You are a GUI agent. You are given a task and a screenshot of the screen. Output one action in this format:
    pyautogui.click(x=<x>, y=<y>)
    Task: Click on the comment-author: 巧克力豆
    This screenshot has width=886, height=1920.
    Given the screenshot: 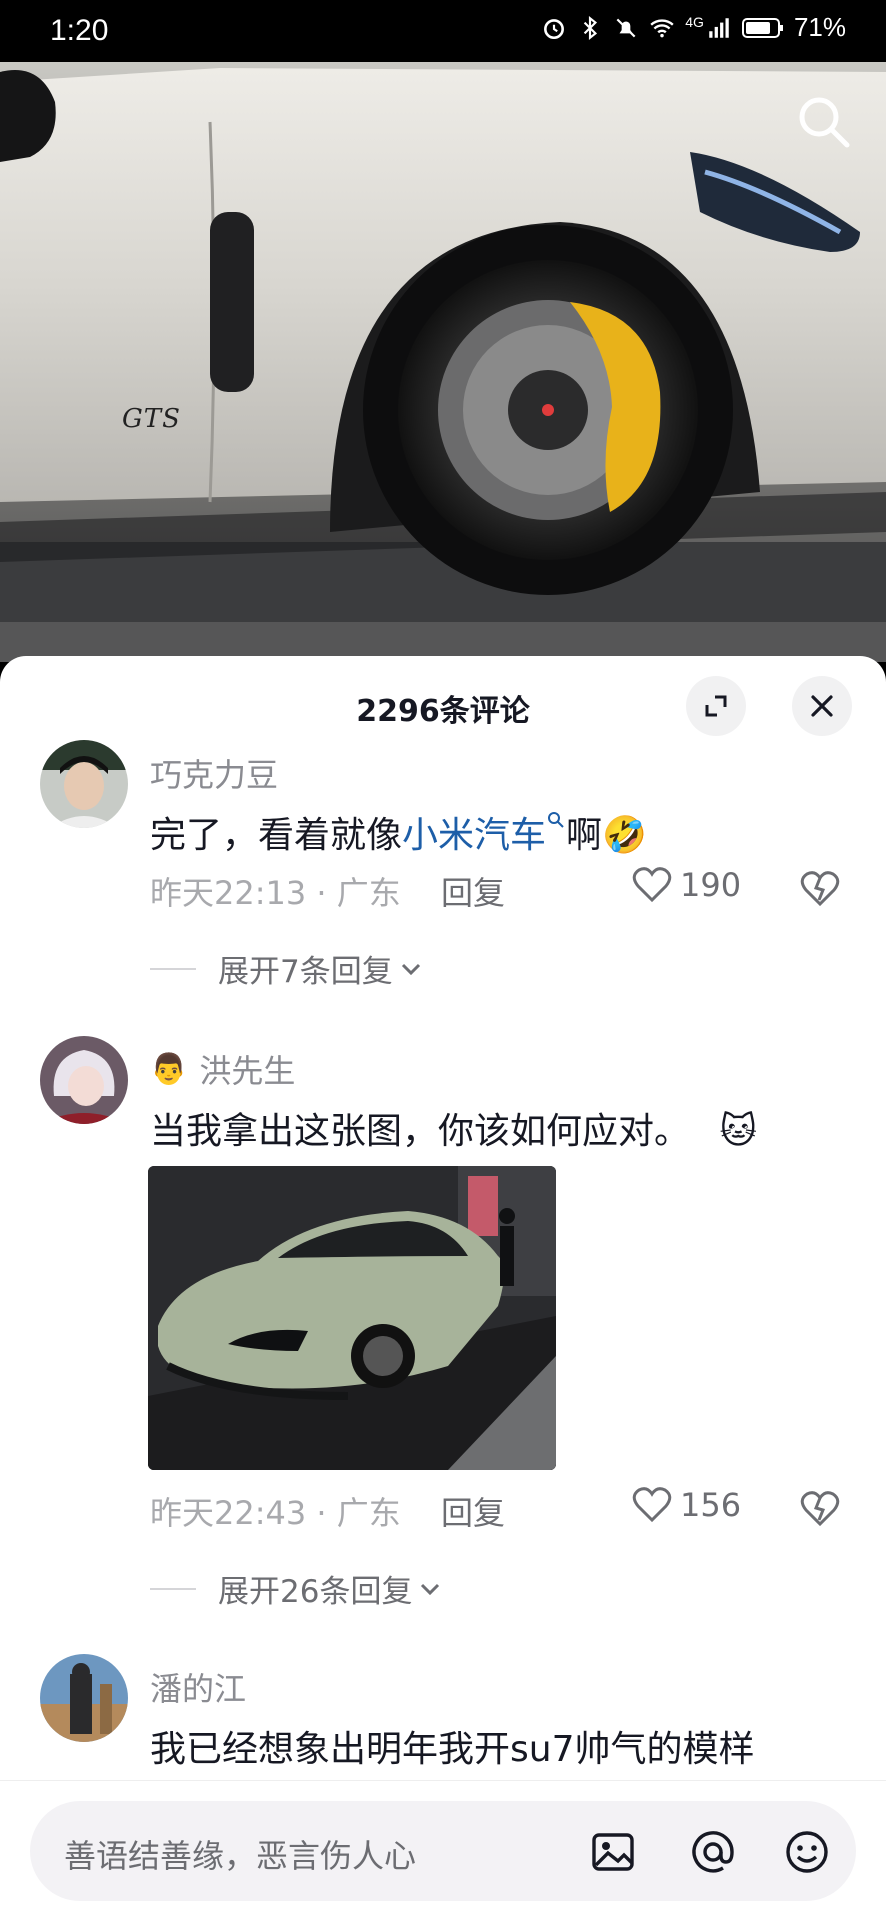 What is the action you would take?
    pyautogui.click(x=214, y=773)
    